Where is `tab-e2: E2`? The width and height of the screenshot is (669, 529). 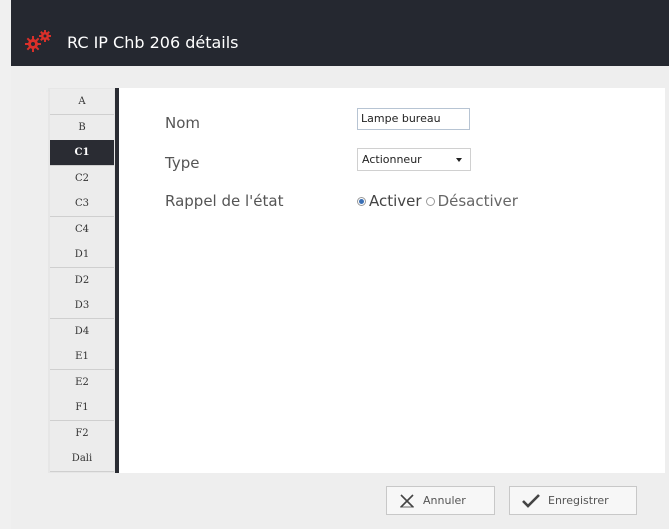
tab-e2: E2 is located at coordinates (82, 382).